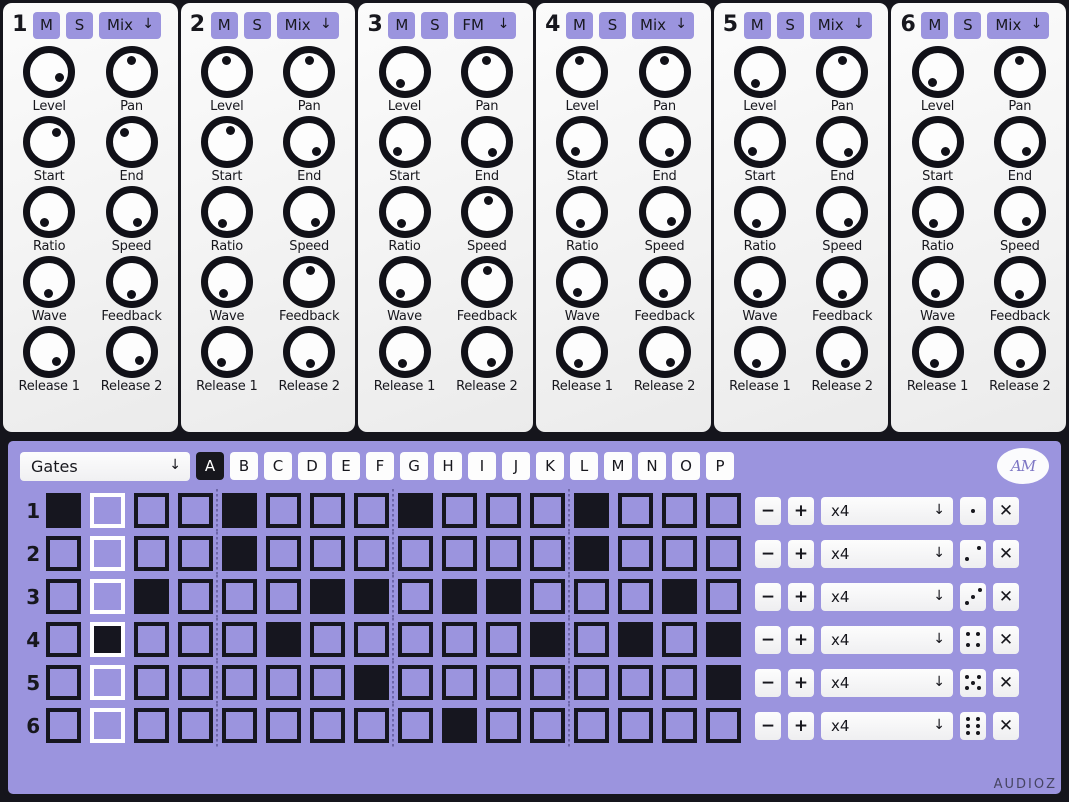 The height and width of the screenshot is (802, 1069). What do you see at coordinates (49, 282) in the screenshot?
I see `knob-wave` at bounding box center [49, 282].